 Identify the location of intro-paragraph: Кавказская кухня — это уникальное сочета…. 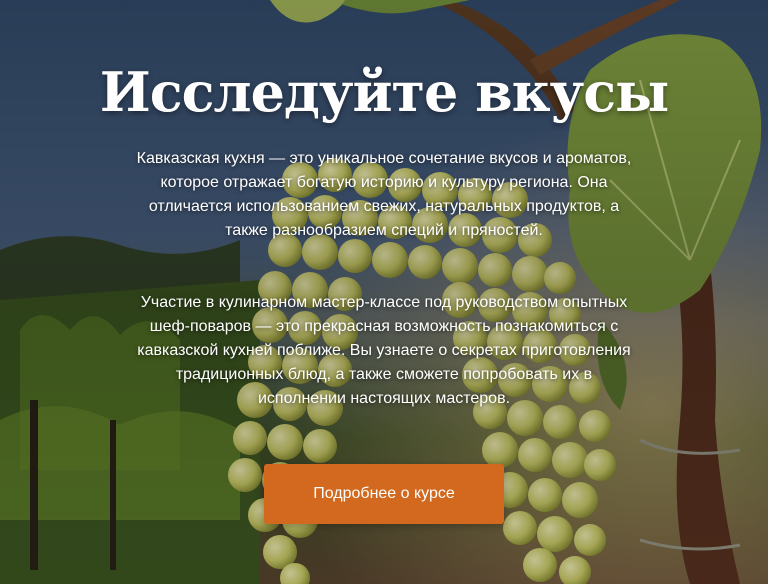
(384, 194).